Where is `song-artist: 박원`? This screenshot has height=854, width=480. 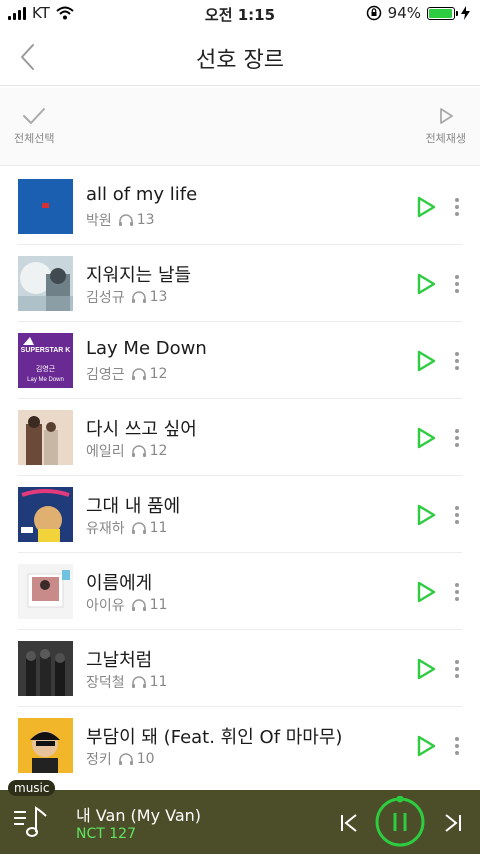 song-artist: 박원 is located at coordinates (99, 221).